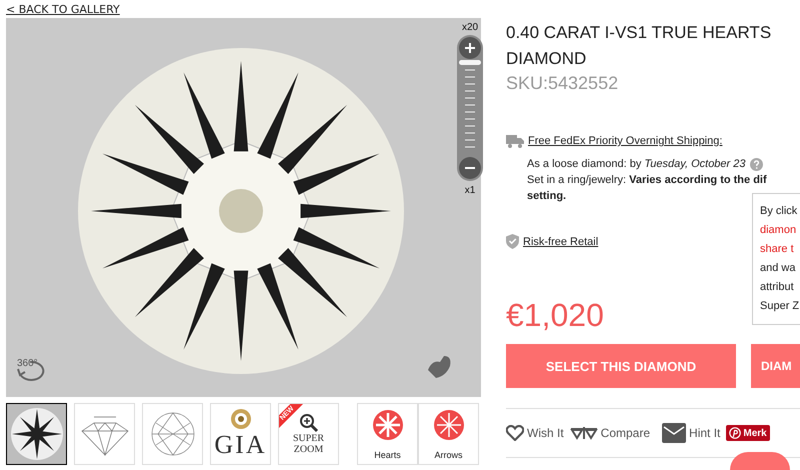  I want to click on plus-icon, so click(470, 48).